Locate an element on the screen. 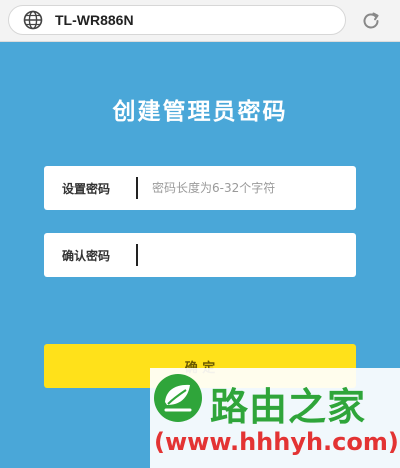 The height and width of the screenshot is (468, 400). page-title: 创建管理员密码 is located at coordinates (200, 111).